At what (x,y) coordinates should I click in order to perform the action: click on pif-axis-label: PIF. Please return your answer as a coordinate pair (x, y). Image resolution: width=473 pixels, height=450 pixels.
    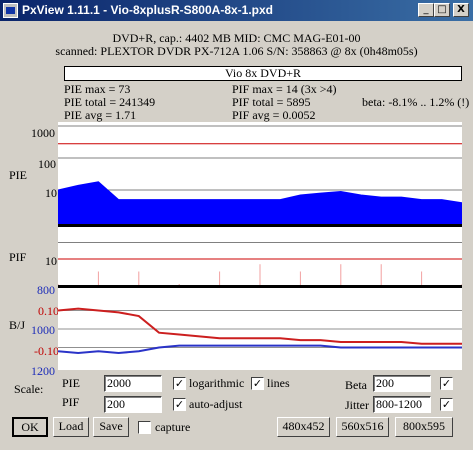
    Looking at the image, I should click on (18, 257).